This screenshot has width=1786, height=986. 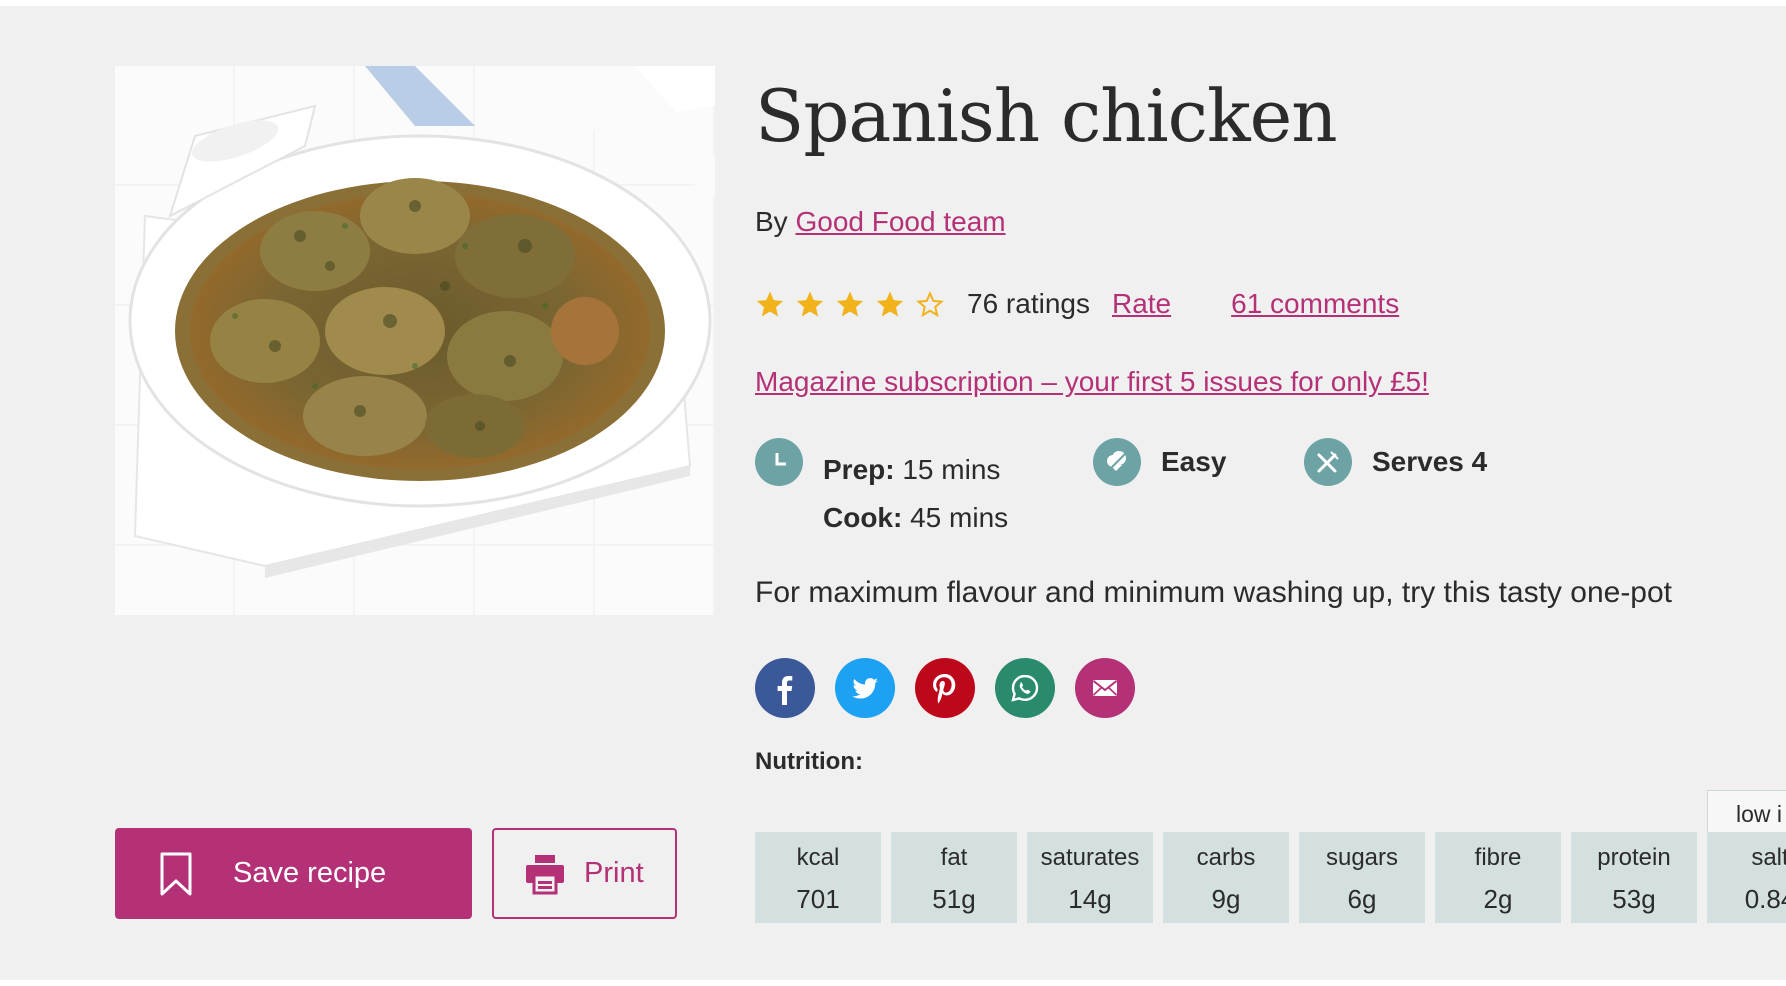 I want to click on prep-time: Prep: 15 mins, so click(x=915, y=470).